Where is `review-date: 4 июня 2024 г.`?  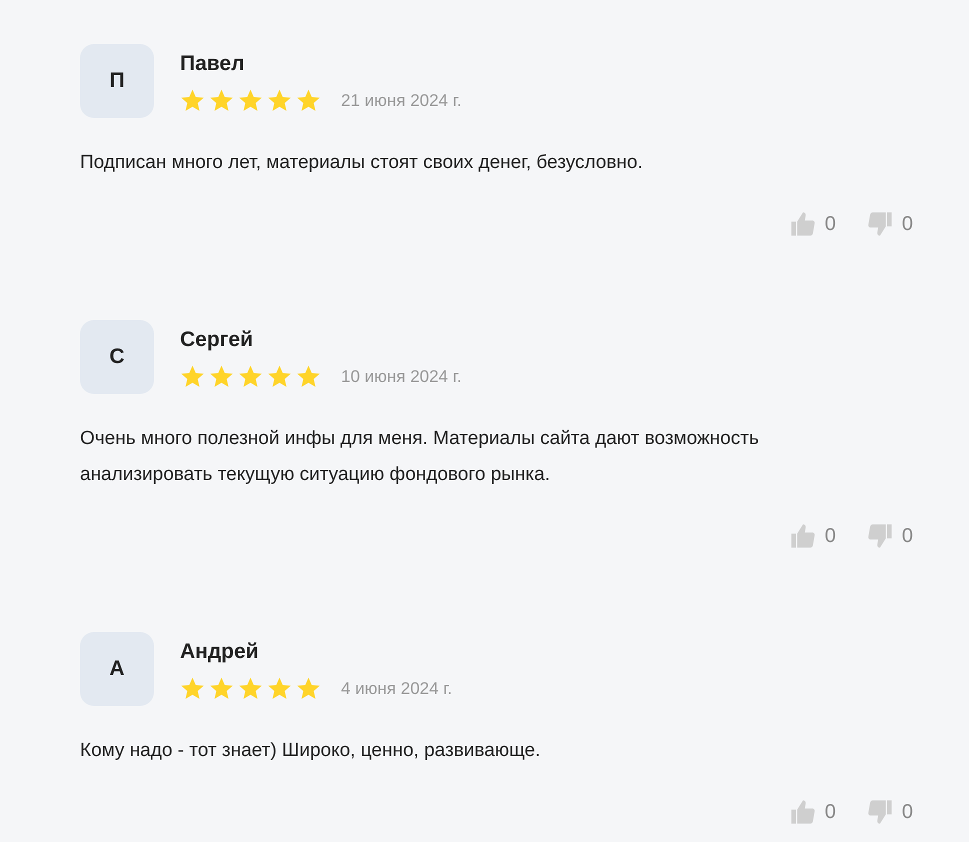
review-date: 4 июня 2024 г. is located at coordinates (396, 689).